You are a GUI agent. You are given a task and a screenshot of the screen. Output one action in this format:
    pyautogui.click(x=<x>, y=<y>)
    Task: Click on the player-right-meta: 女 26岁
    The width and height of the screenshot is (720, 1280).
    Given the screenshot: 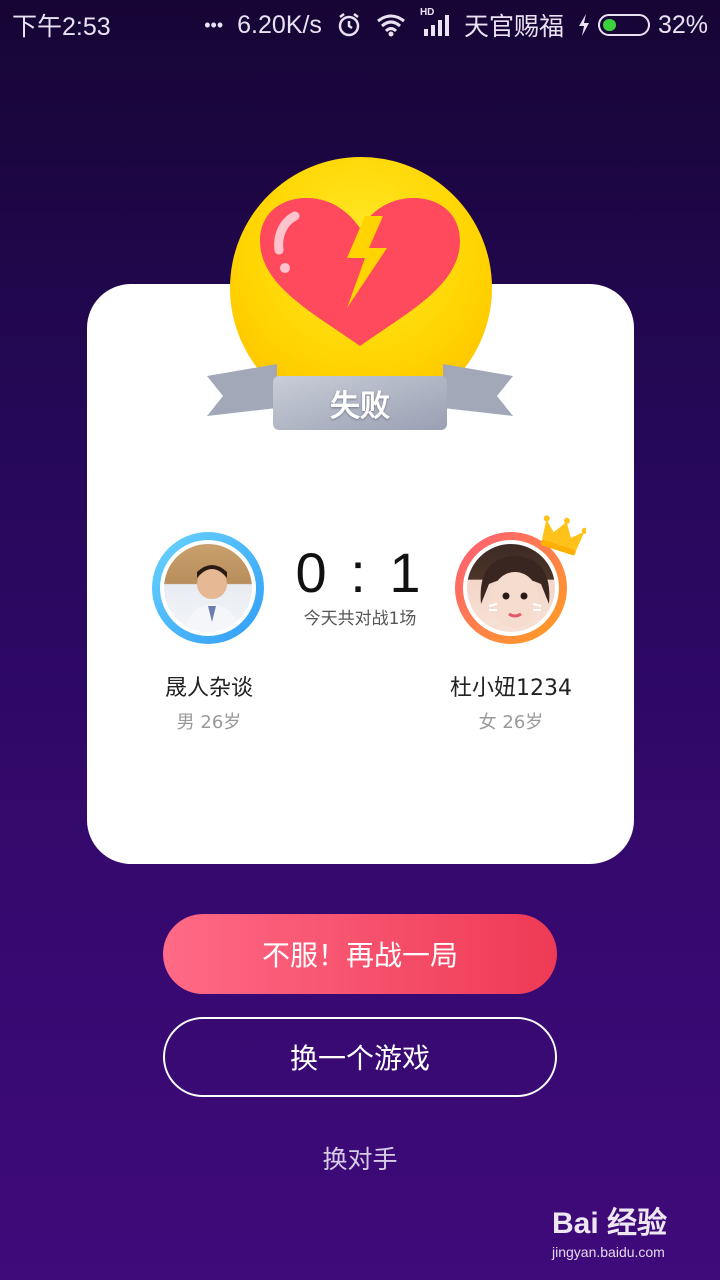 What is the action you would take?
    pyautogui.click(x=511, y=722)
    